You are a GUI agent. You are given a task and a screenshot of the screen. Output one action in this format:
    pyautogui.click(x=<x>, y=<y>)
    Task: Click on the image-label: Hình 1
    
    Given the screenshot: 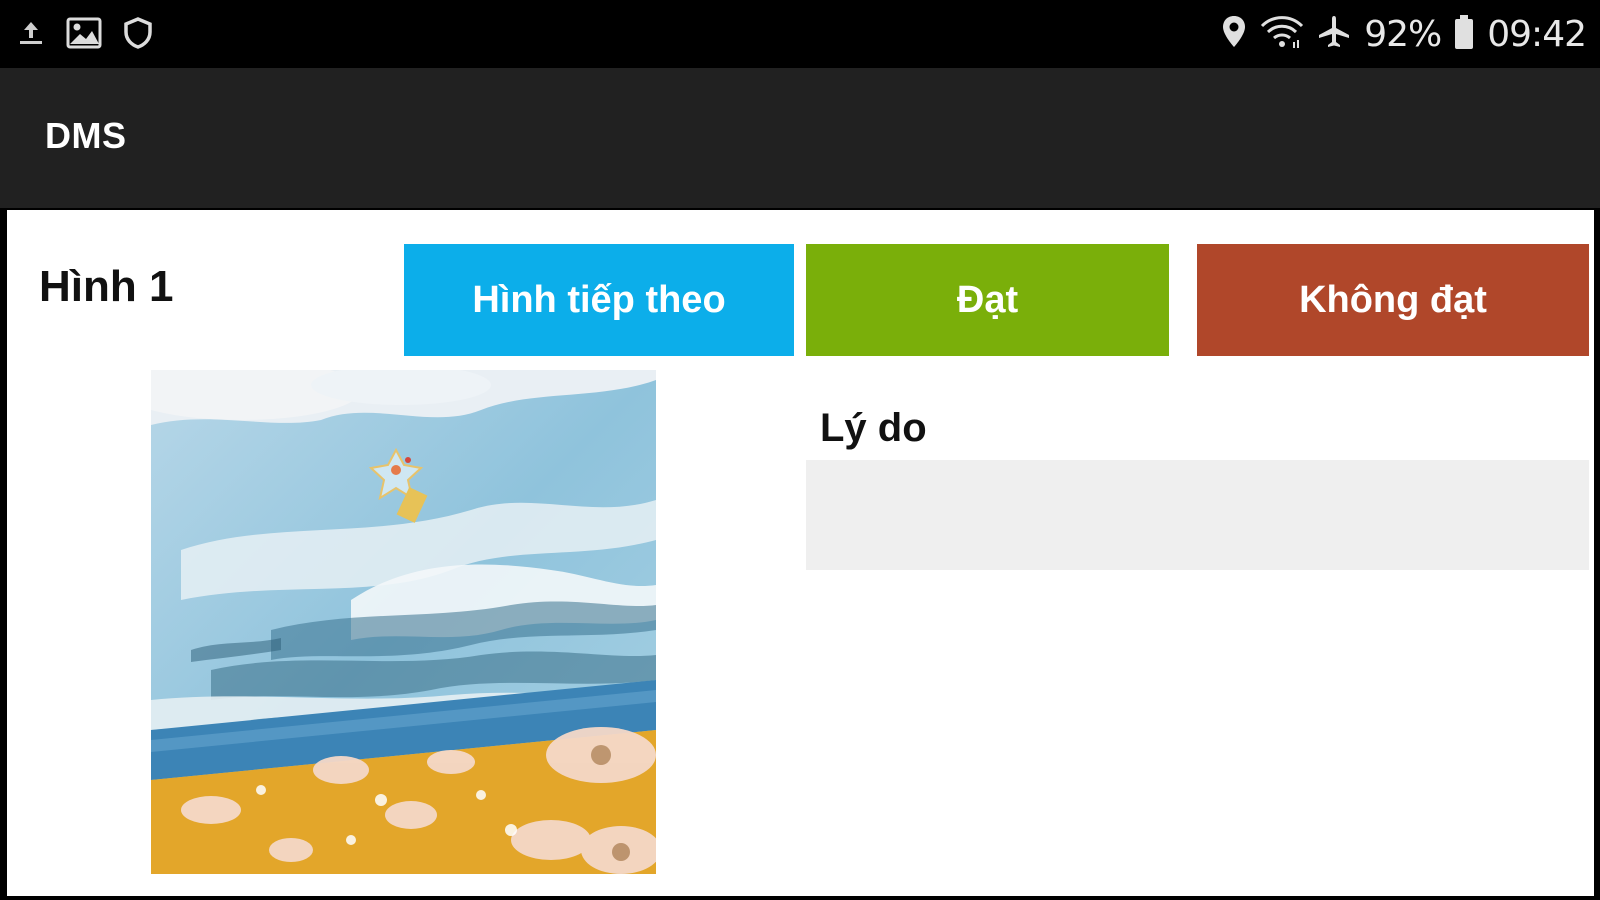 What is the action you would take?
    pyautogui.click(x=106, y=286)
    